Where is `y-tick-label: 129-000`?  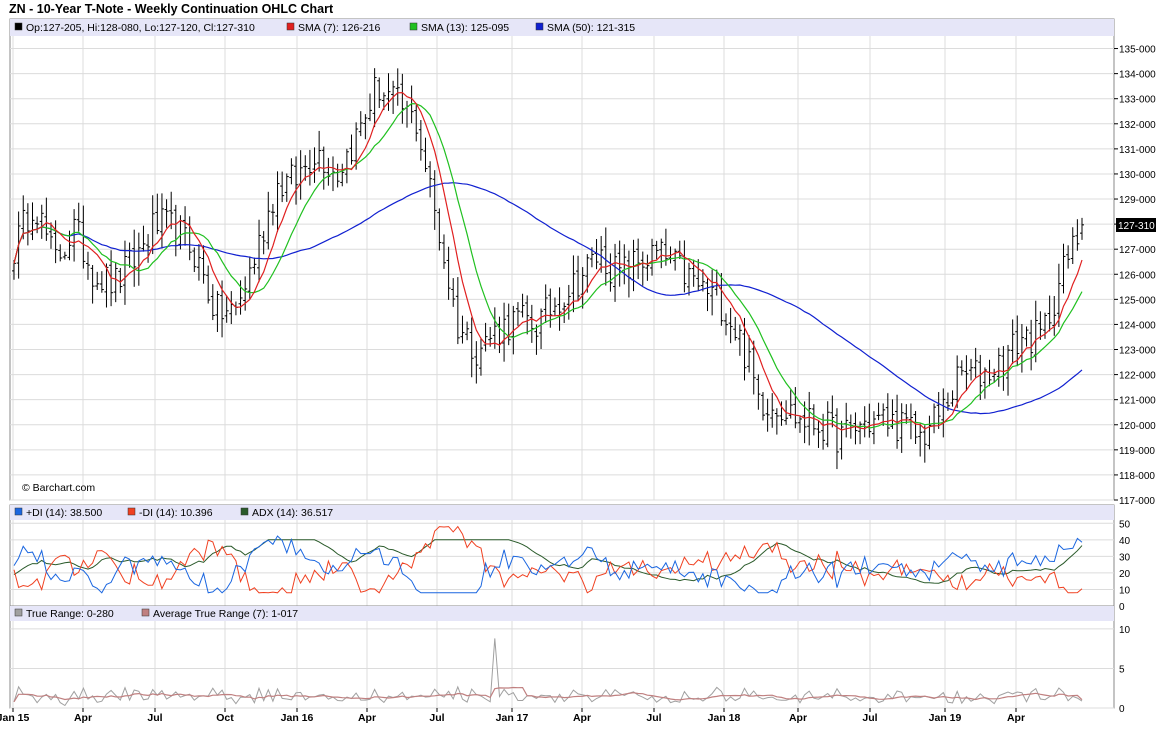 y-tick-label: 129-000 is located at coordinates (1137, 200).